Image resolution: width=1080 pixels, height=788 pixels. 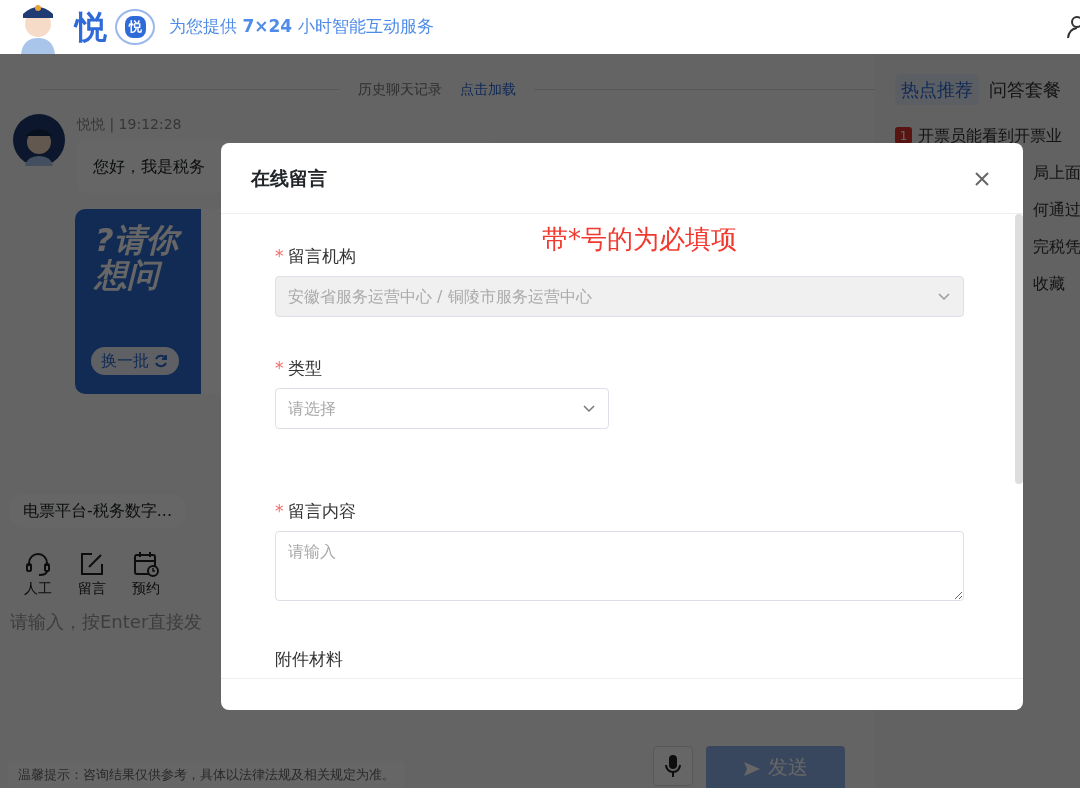 What do you see at coordinates (321, 511) in the screenshot?
I see `field-label: 留言内容` at bounding box center [321, 511].